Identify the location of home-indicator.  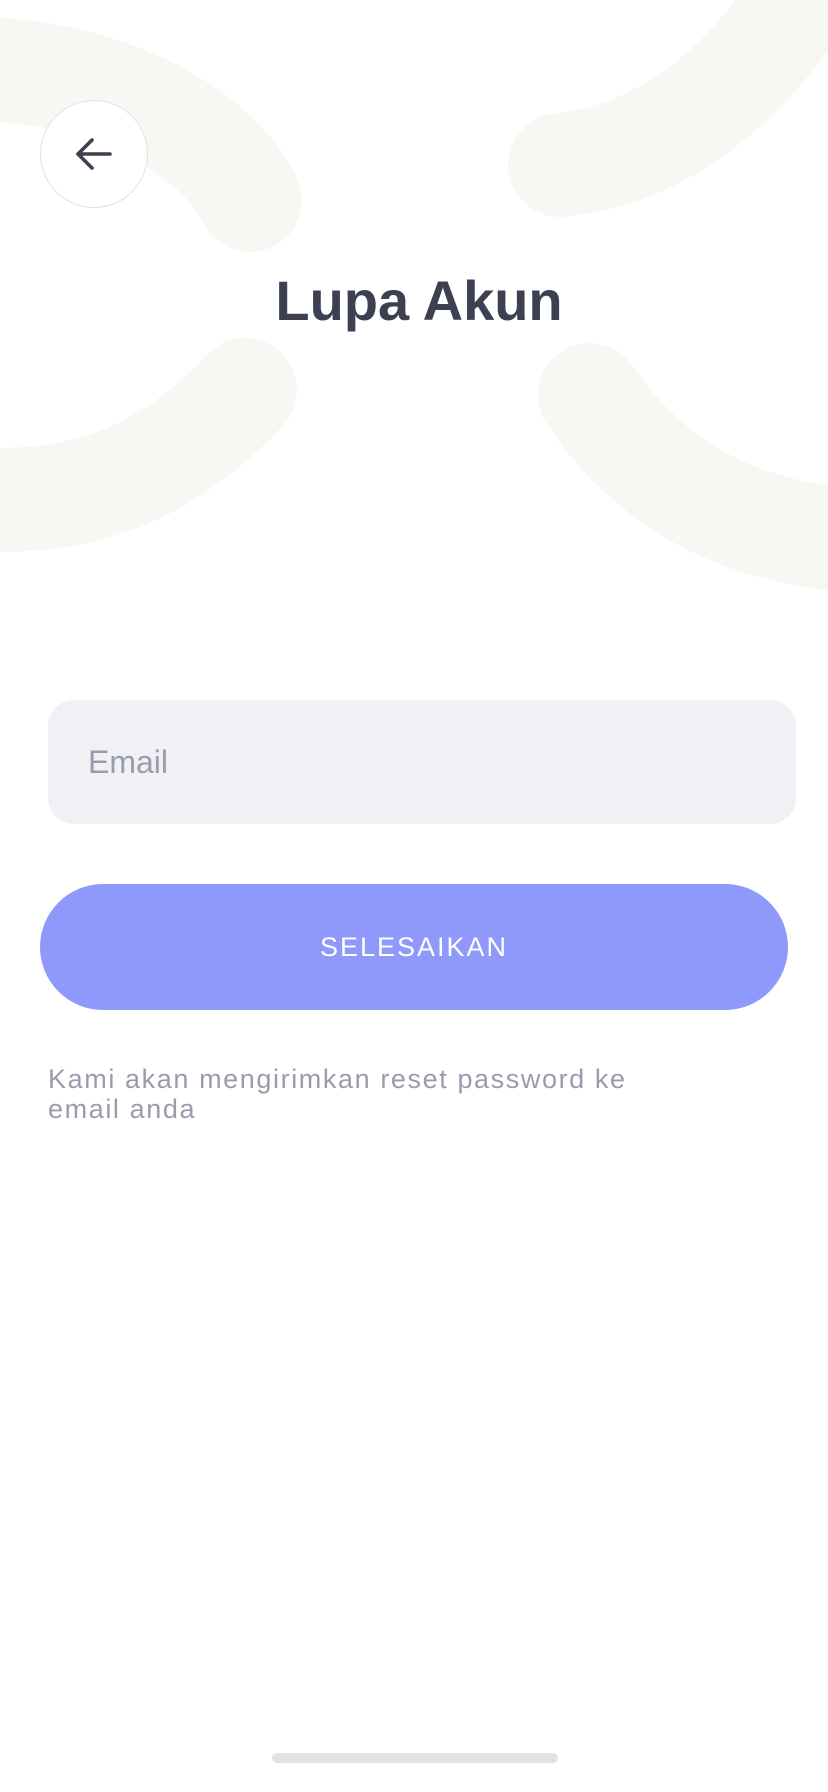
(415, 1758).